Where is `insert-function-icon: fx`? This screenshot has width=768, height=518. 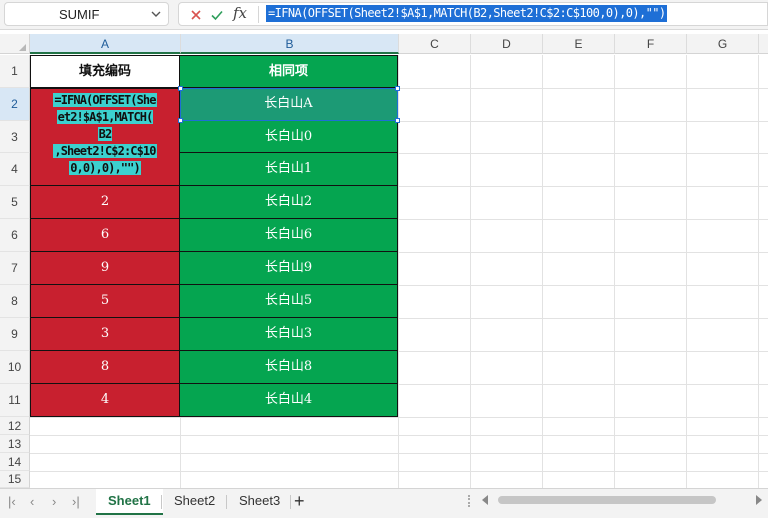 insert-function-icon: fx is located at coordinates (240, 13).